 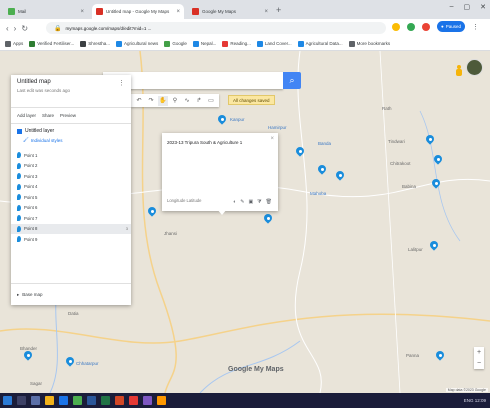 What do you see at coordinates (187, 101) in the screenshot?
I see `draw-line-icon: ∿` at bounding box center [187, 101].